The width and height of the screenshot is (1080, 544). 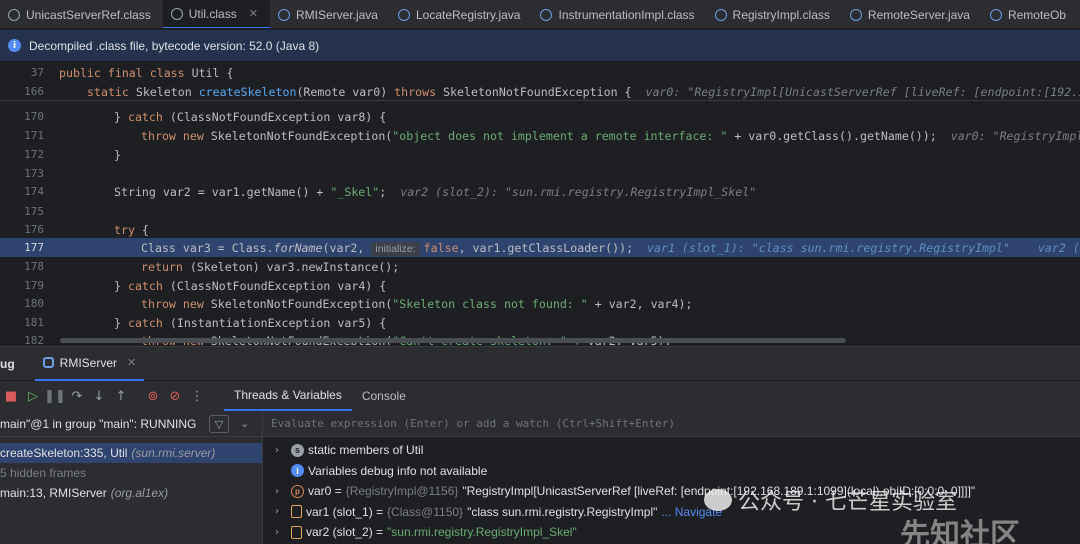 What do you see at coordinates (34, 247) in the screenshot?
I see `line-number: 177` at bounding box center [34, 247].